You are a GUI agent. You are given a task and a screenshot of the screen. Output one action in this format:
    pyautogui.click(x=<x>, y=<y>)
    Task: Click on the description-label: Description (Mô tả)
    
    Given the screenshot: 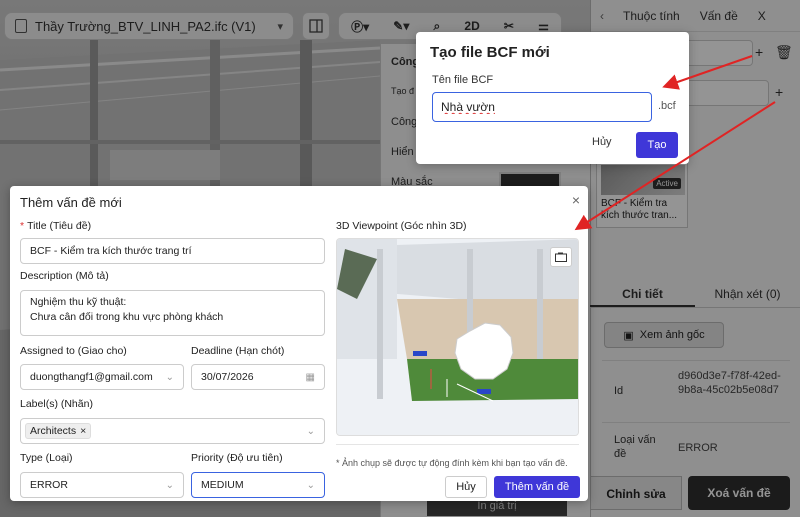 What is the action you would take?
    pyautogui.click(x=64, y=276)
    